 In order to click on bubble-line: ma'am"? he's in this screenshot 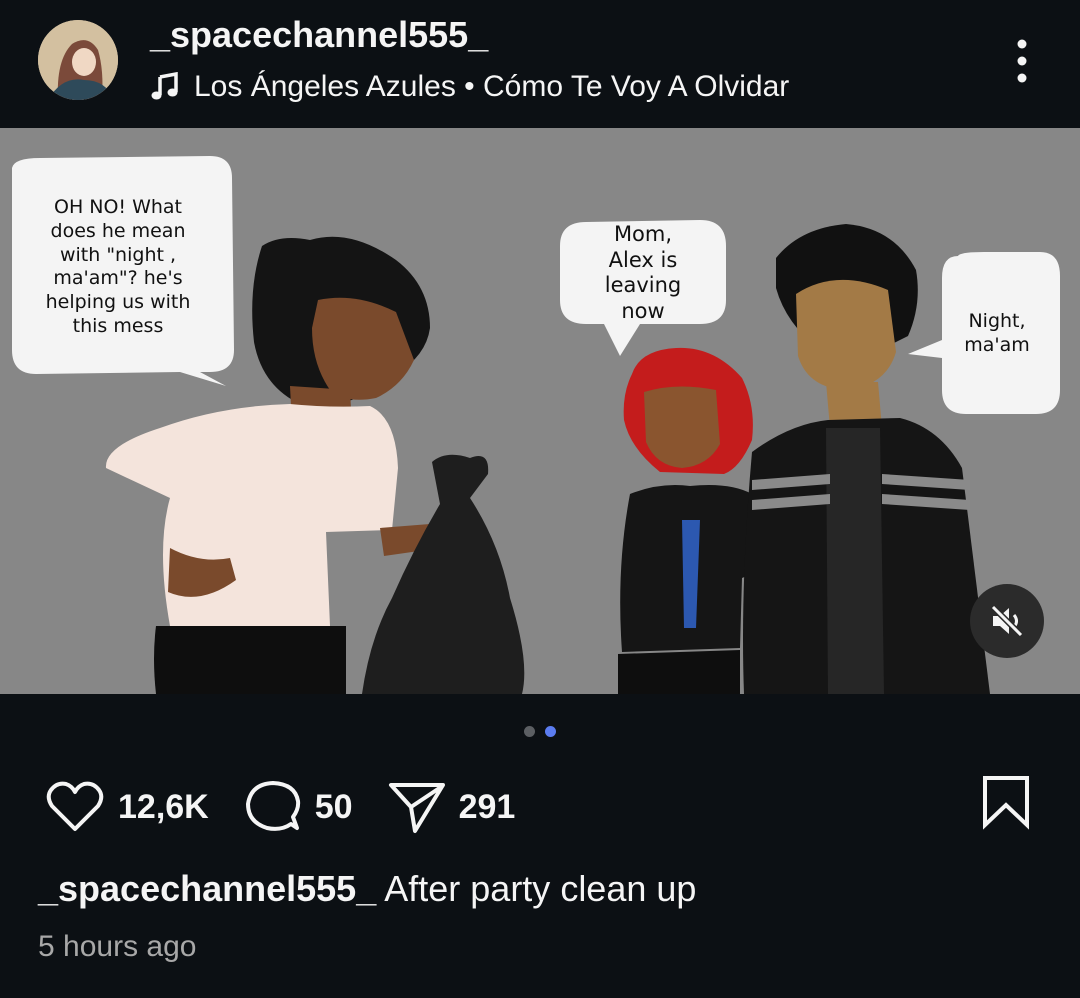, I will do `click(118, 278)`.